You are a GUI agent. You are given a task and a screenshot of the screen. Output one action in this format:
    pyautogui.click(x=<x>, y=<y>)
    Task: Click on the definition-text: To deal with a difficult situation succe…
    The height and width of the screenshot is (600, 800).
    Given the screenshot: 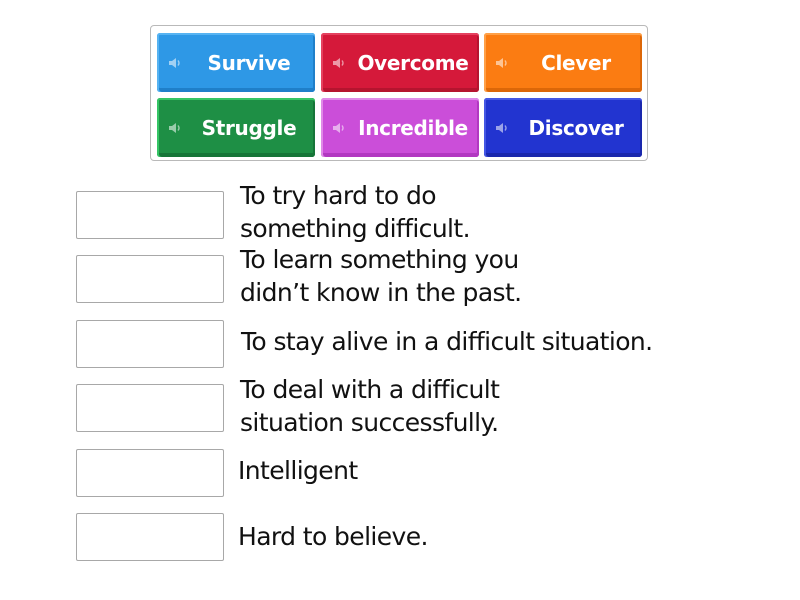 What is the action you would take?
    pyautogui.click(x=370, y=406)
    